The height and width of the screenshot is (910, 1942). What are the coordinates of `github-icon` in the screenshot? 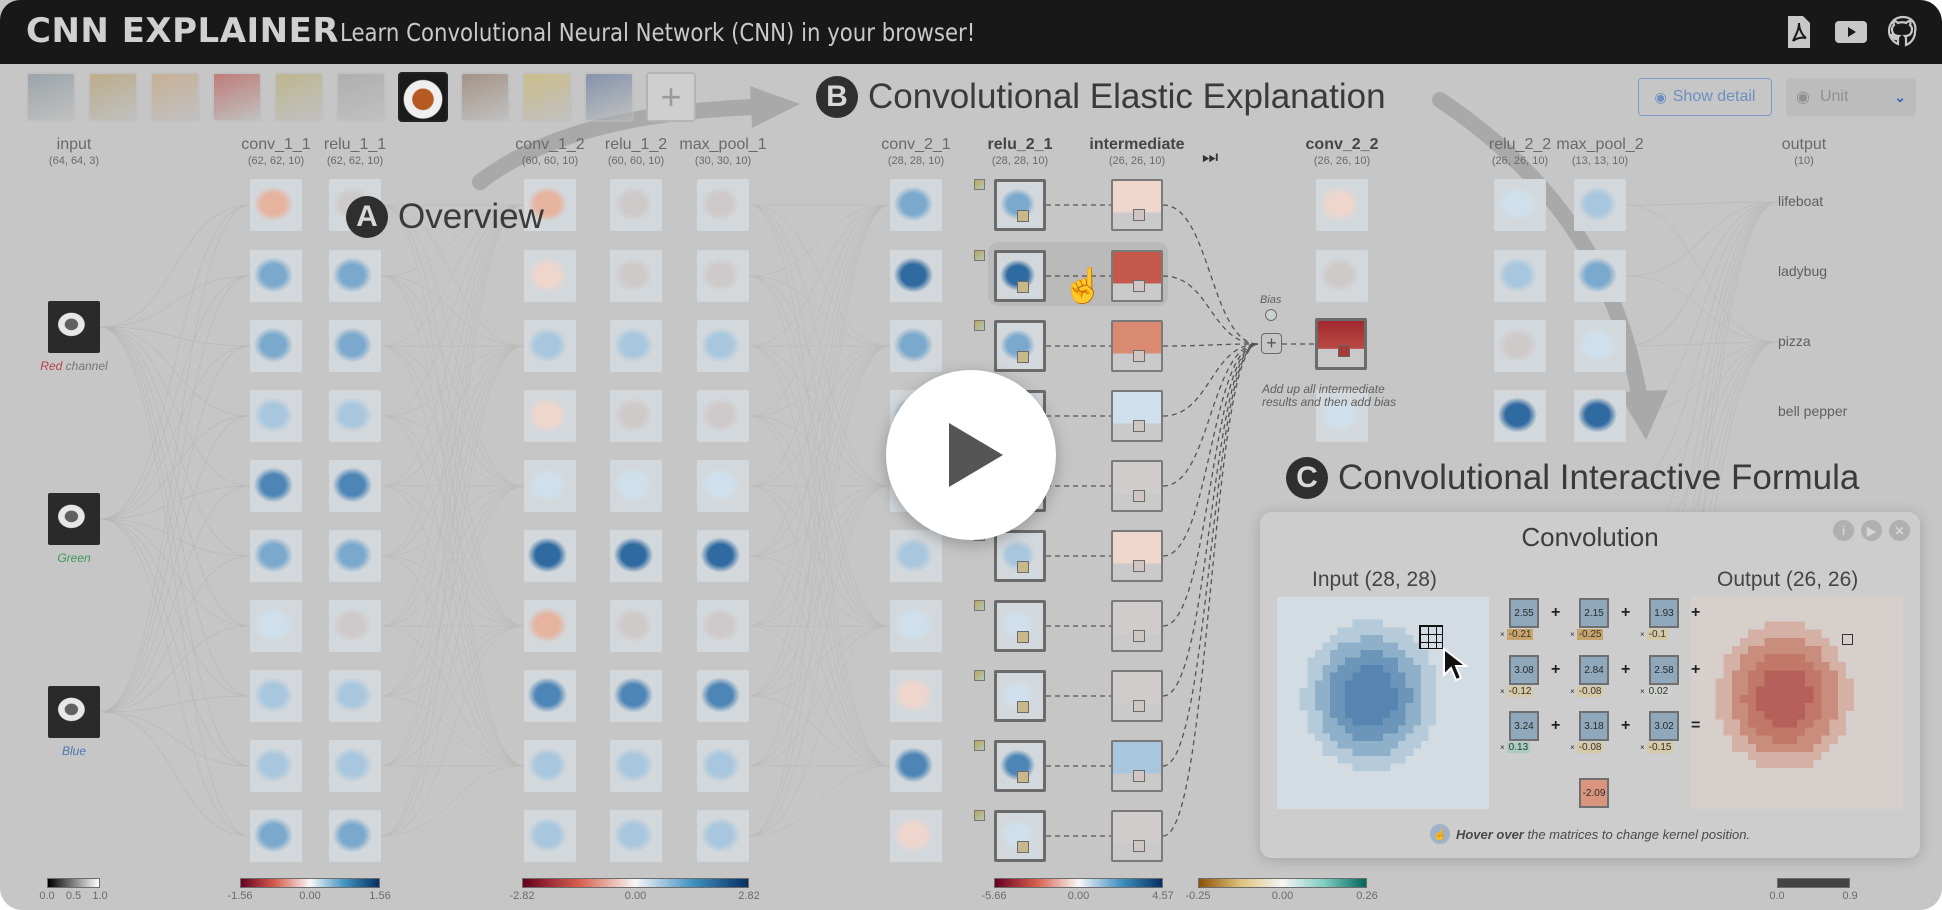 It's located at (1903, 32).